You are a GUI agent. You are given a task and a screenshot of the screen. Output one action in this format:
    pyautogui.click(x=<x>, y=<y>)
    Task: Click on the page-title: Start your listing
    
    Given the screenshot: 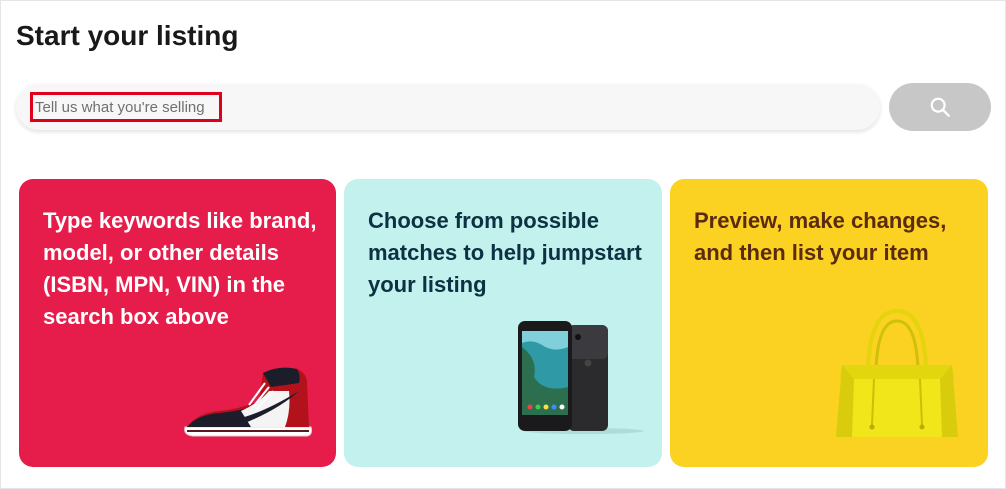 What is the action you would take?
    pyautogui.click(x=127, y=35)
    